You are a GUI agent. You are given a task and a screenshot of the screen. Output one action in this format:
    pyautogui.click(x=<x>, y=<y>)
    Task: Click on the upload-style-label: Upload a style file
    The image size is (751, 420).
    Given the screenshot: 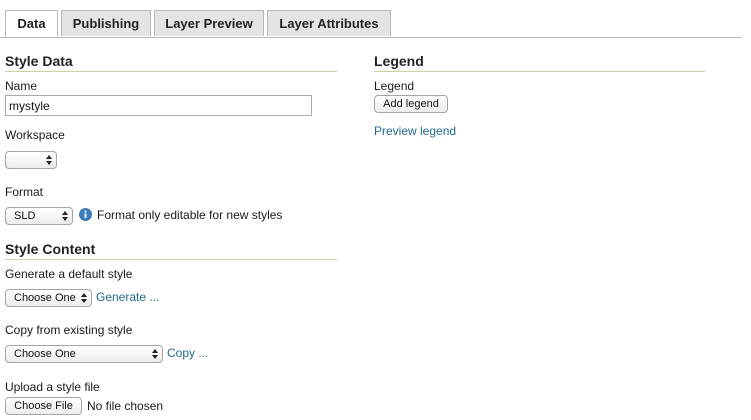 What is the action you would take?
    pyautogui.click(x=52, y=387)
    